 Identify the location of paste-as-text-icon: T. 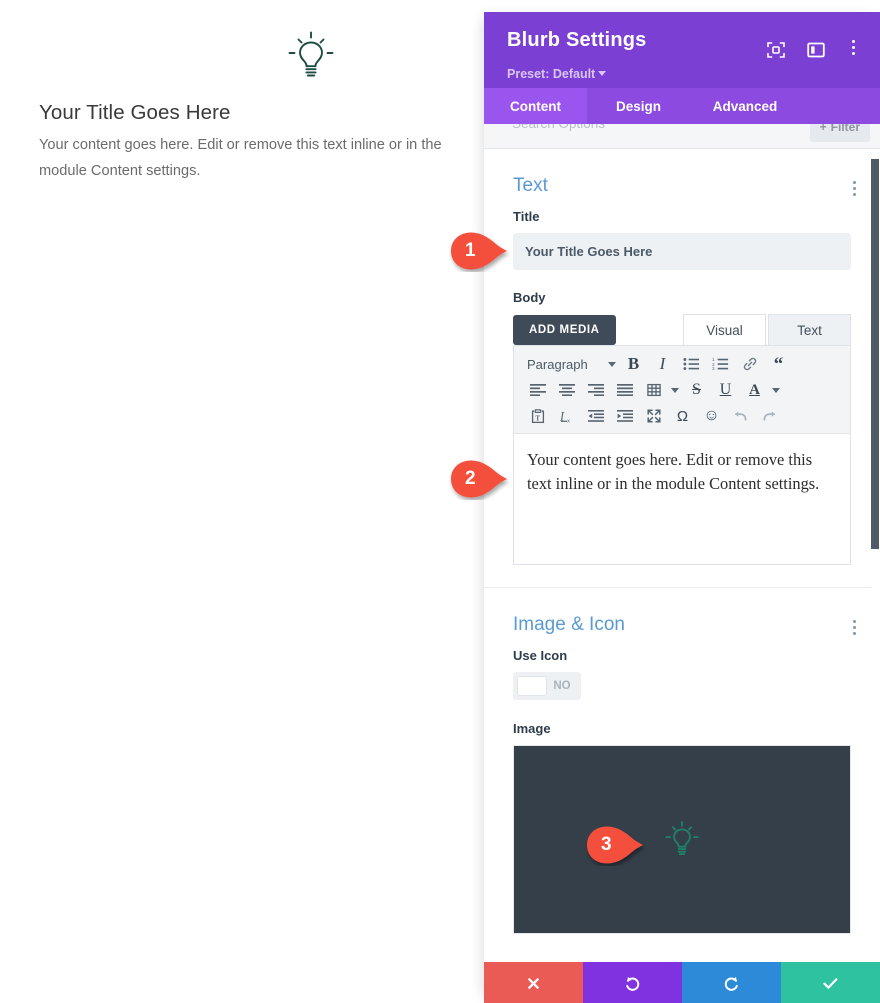
(537, 416).